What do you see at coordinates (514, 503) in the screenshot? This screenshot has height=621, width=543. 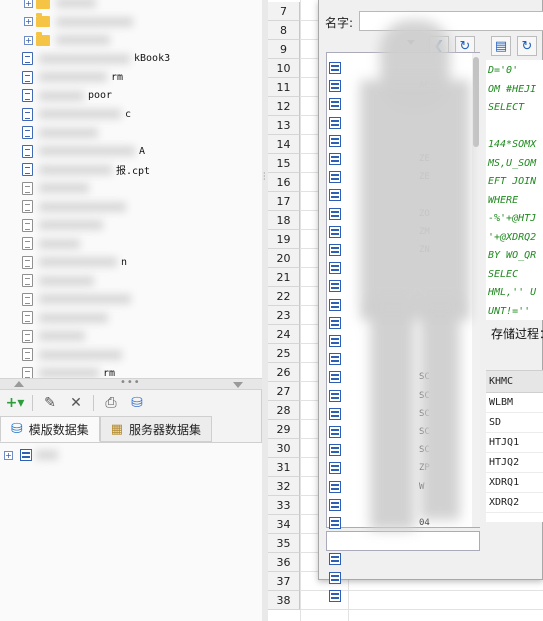 I see `field-row: XDRQ2` at bounding box center [514, 503].